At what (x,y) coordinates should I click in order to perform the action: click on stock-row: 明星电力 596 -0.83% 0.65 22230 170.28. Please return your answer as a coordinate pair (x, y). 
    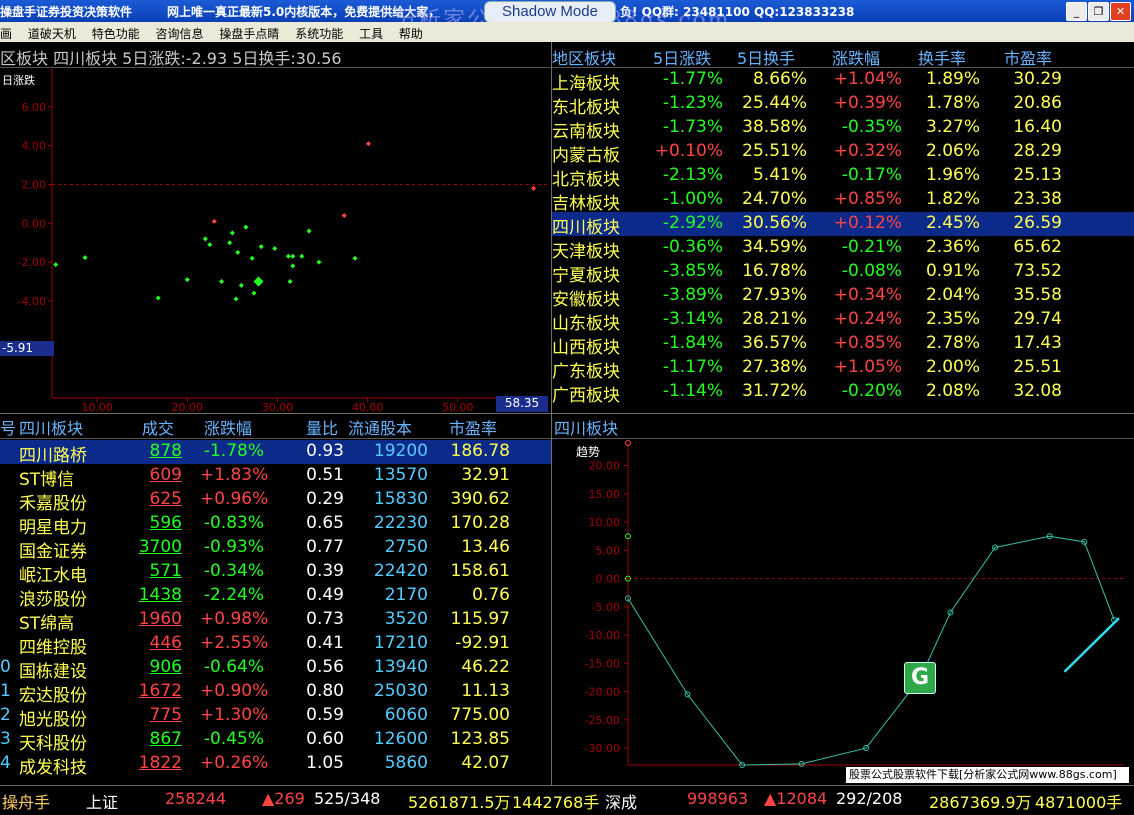
    Looking at the image, I should click on (275, 525).